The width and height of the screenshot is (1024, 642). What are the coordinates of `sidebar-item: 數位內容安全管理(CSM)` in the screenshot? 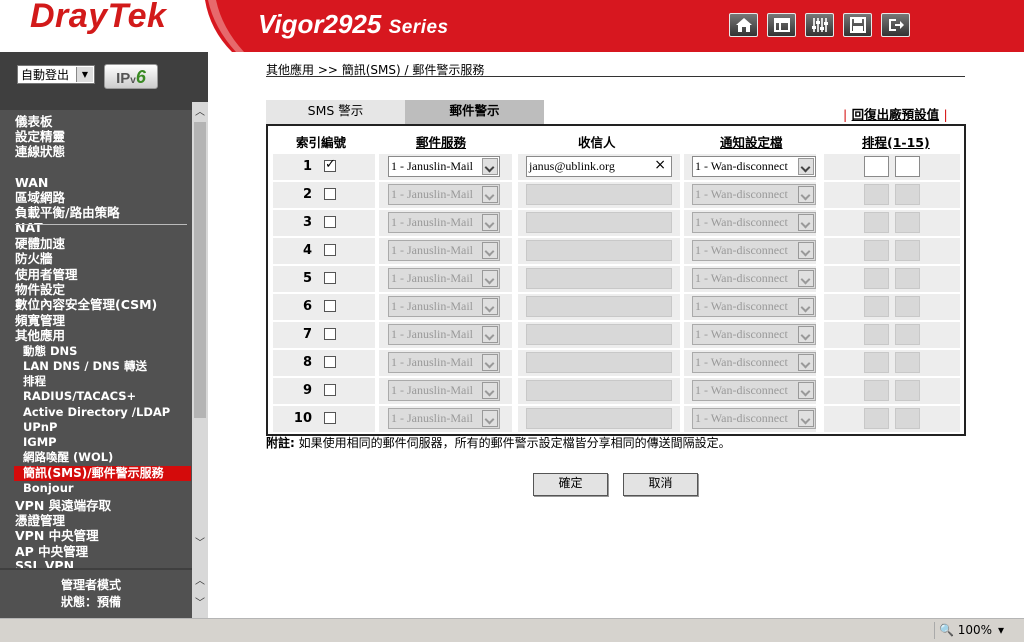 It's located at (86, 304).